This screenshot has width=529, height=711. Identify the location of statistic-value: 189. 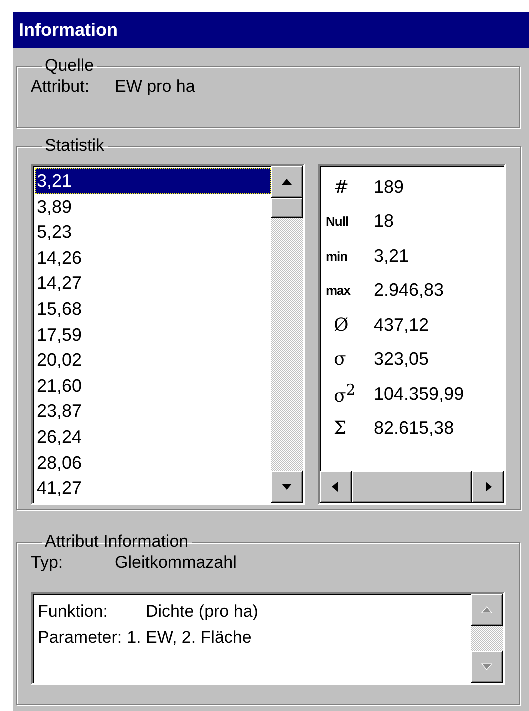
(390, 187).